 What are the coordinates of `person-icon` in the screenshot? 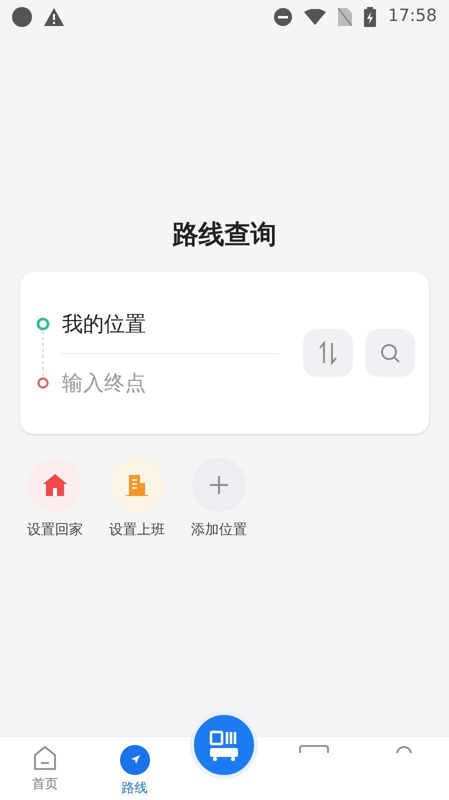 It's located at (404, 749).